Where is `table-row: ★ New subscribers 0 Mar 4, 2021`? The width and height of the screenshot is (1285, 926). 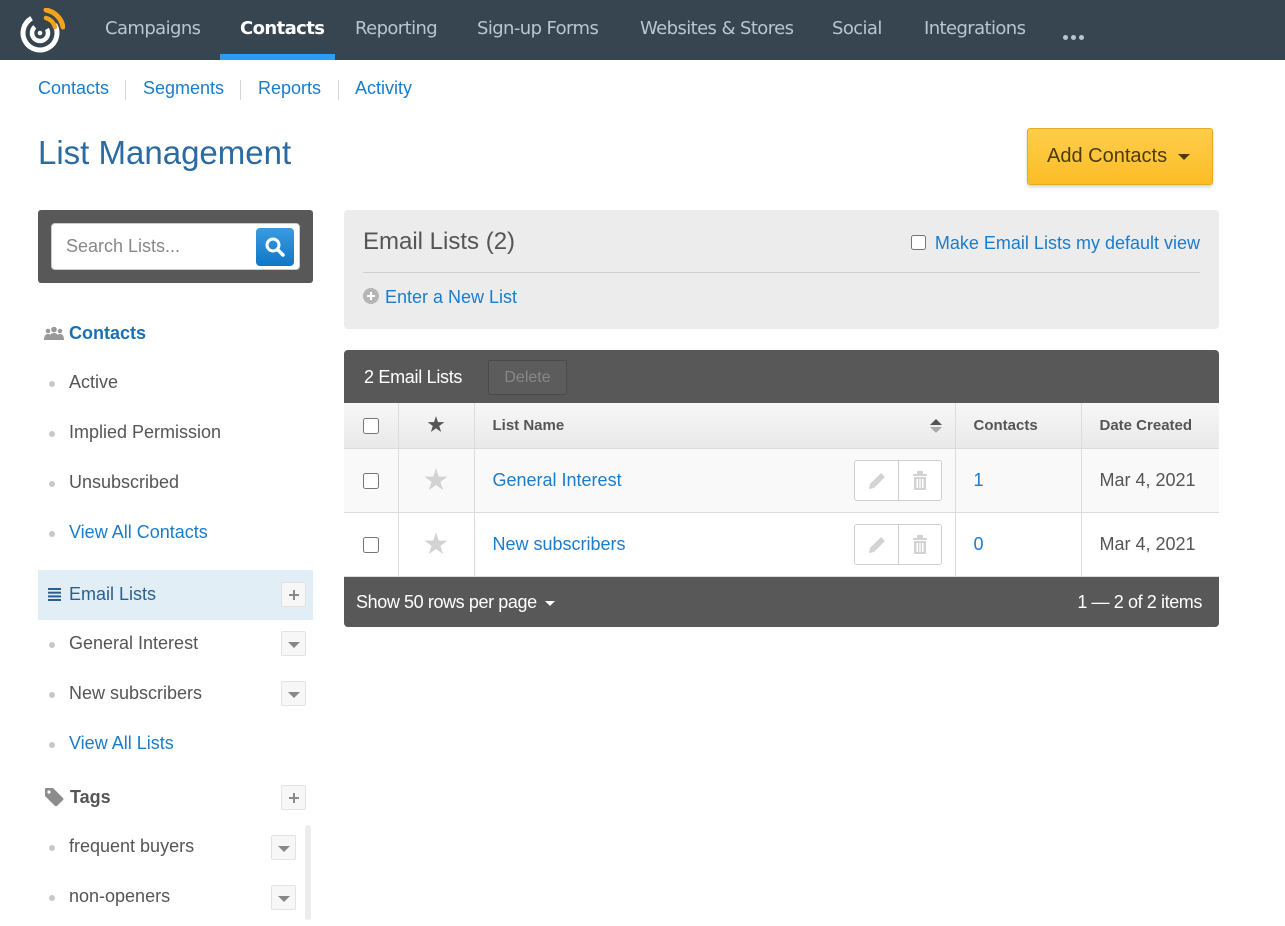
table-row: ★ New subscribers 0 Mar 4, 2021 is located at coordinates (781, 544).